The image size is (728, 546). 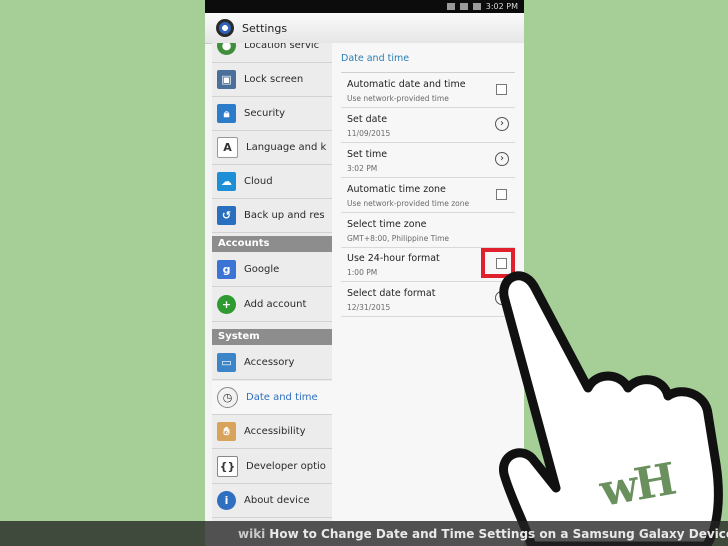 What do you see at coordinates (284, 215) in the screenshot?
I see `sidebar-item-label: Back up and res` at bounding box center [284, 215].